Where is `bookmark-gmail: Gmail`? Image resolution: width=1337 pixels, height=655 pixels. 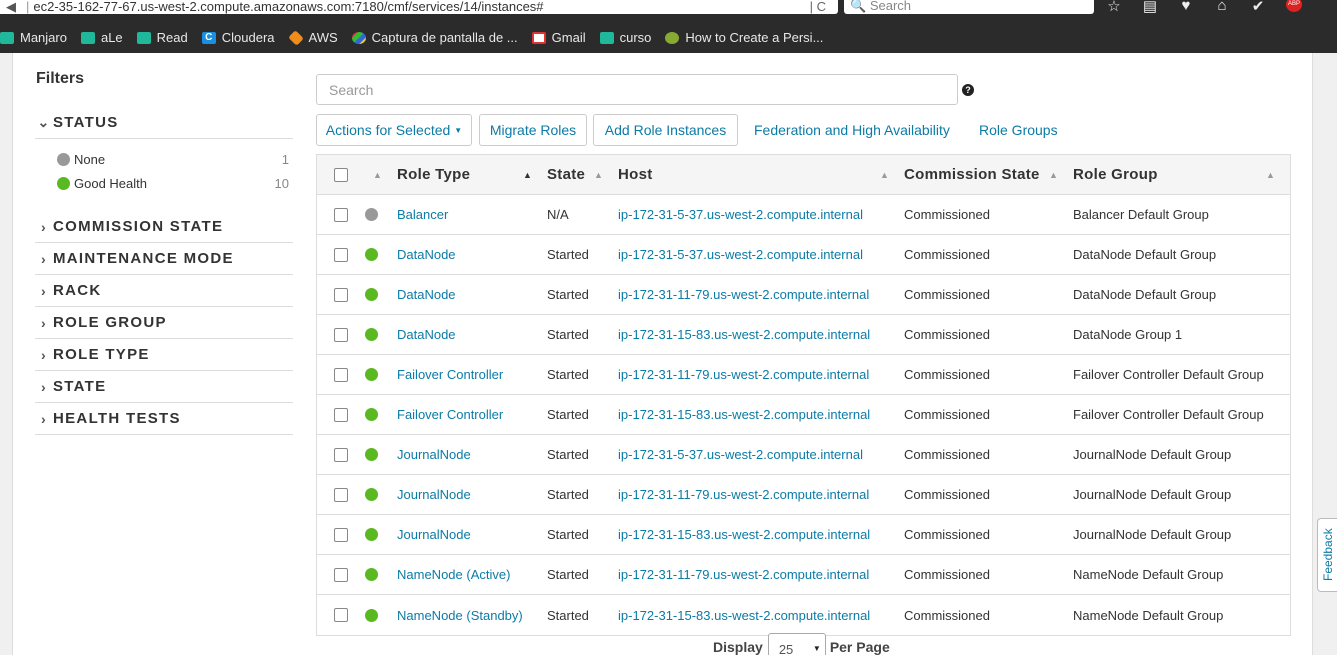 bookmark-gmail: Gmail is located at coordinates (558, 37).